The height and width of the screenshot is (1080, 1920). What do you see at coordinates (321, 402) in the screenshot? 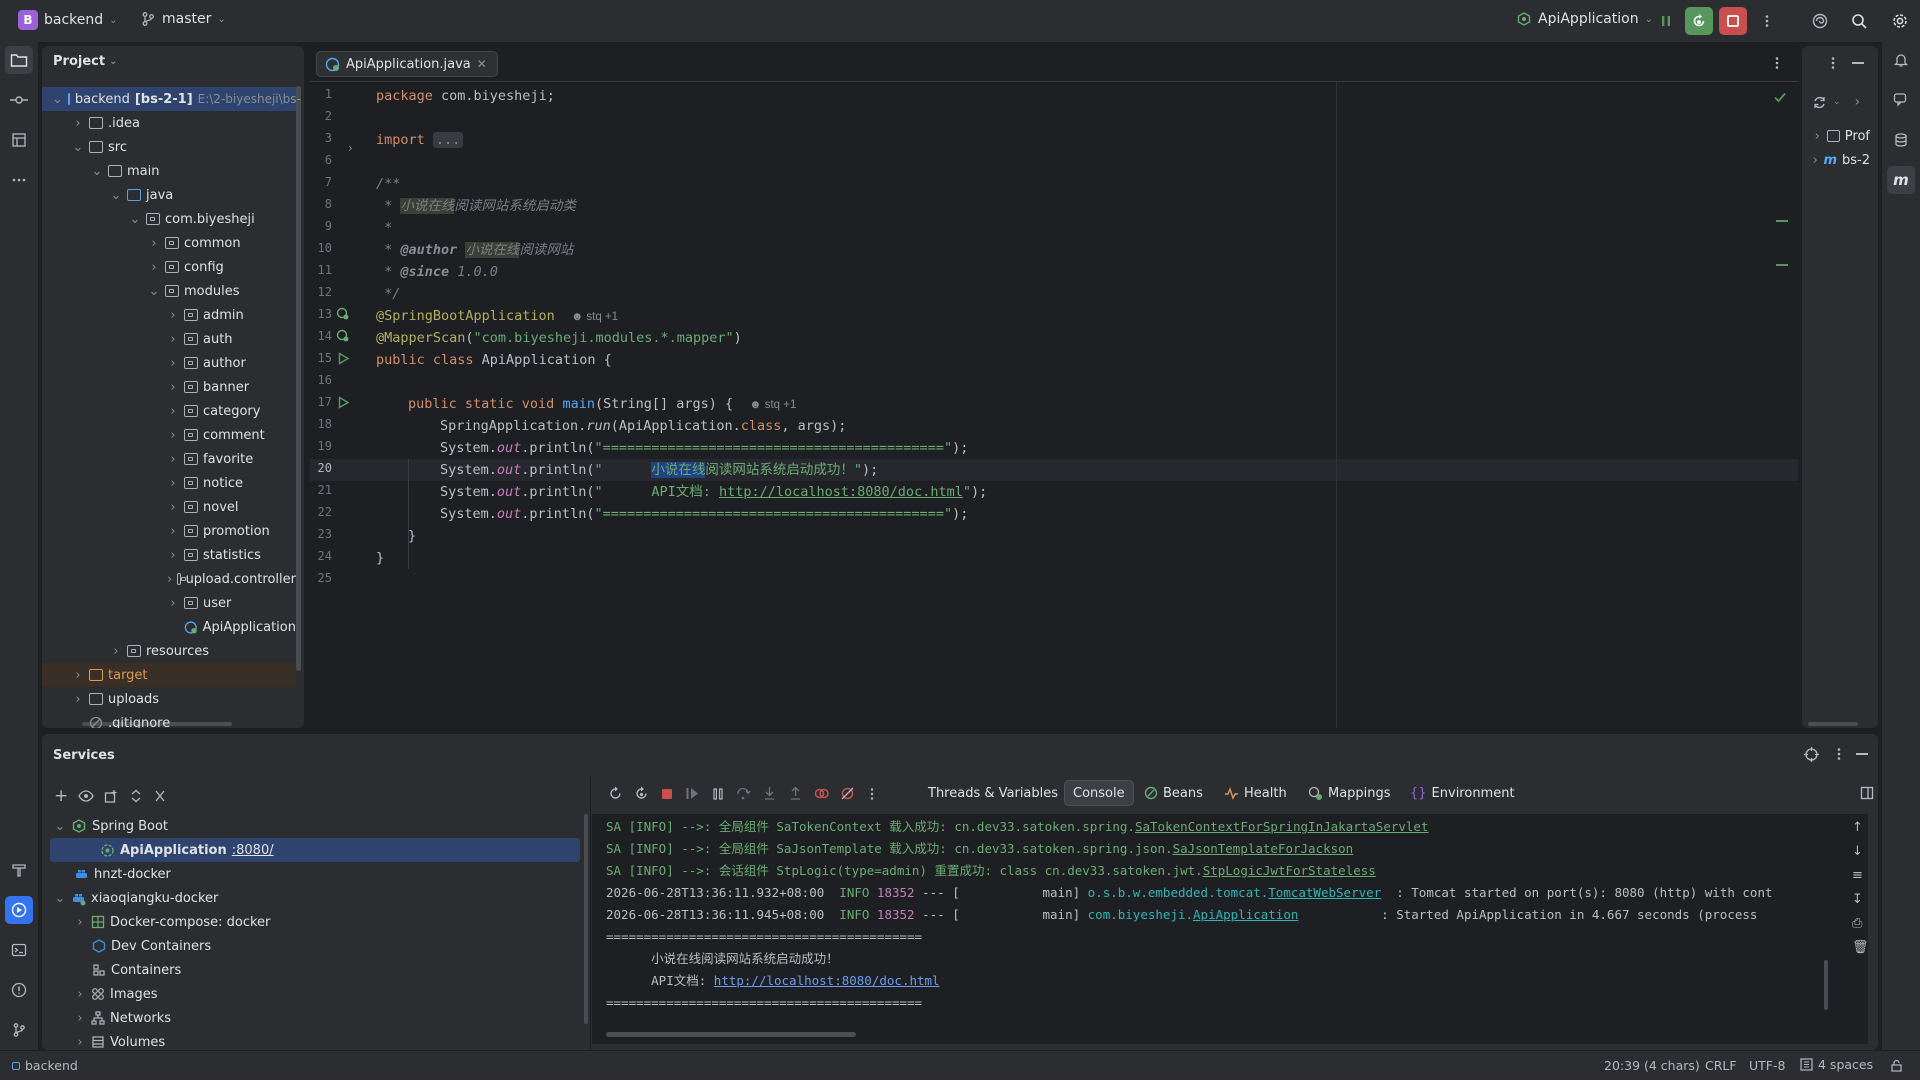
I see `line-number: 17` at bounding box center [321, 402].